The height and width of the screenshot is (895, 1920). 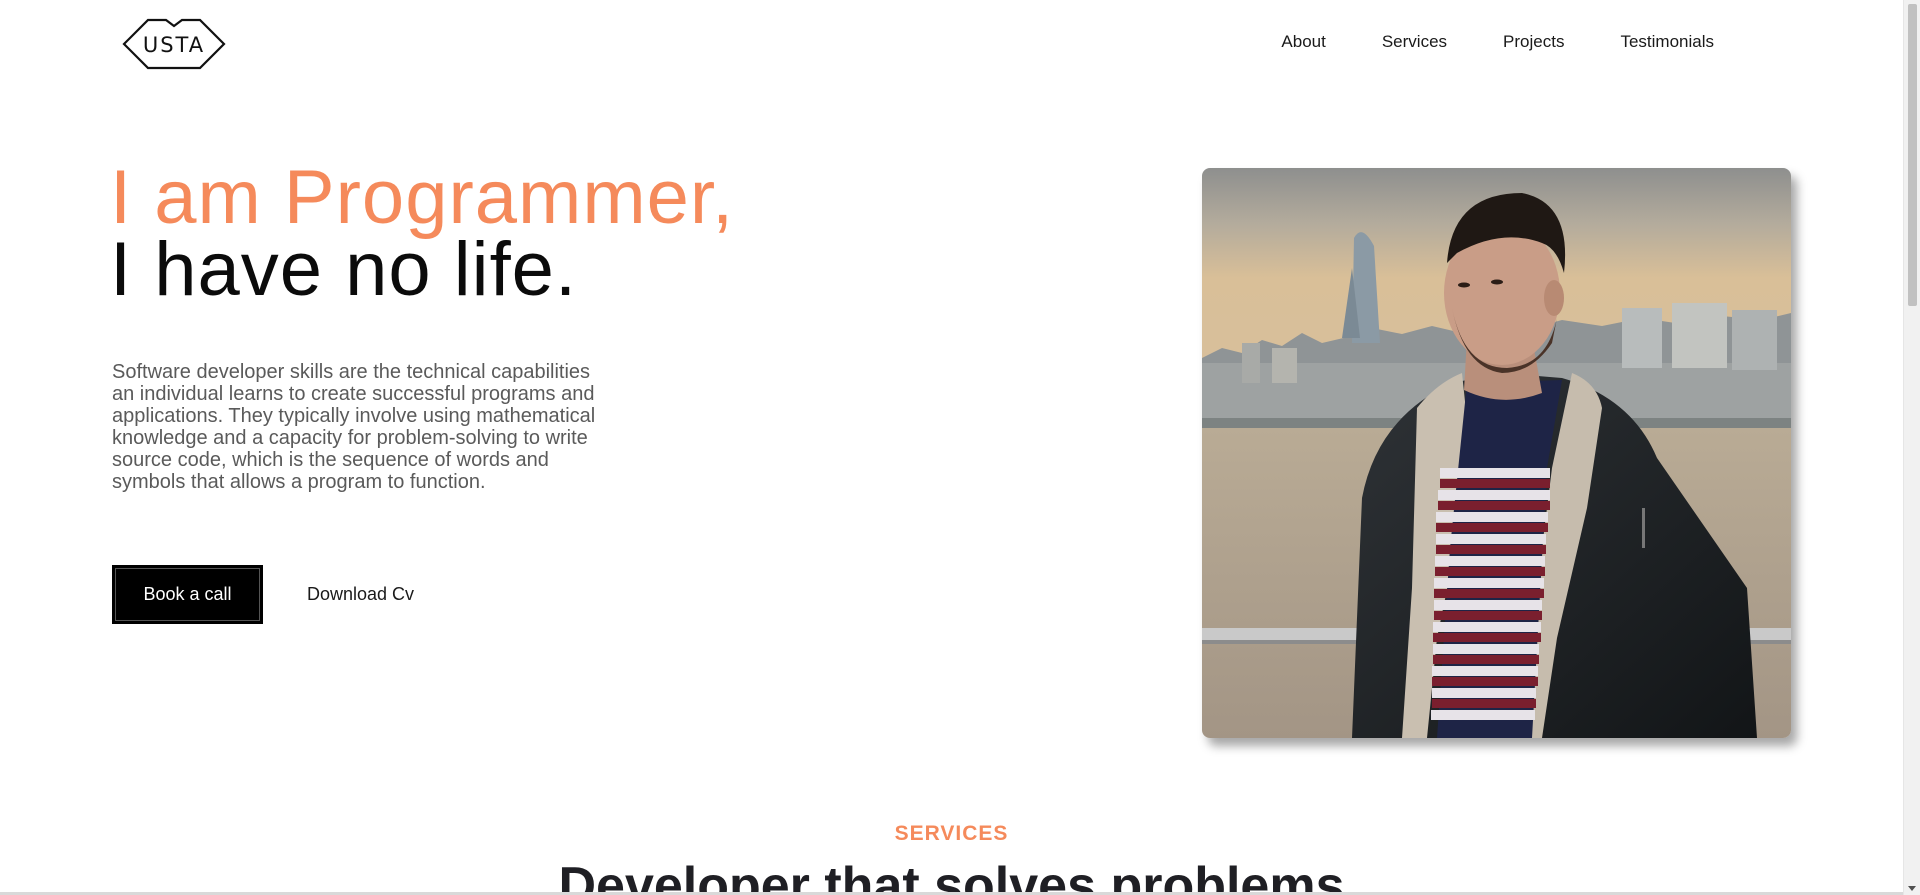 What do you see at coordinates (1414, 42) in the screenshot?
I see `nav-item-services: Services` at bounding box center [1414, 42].